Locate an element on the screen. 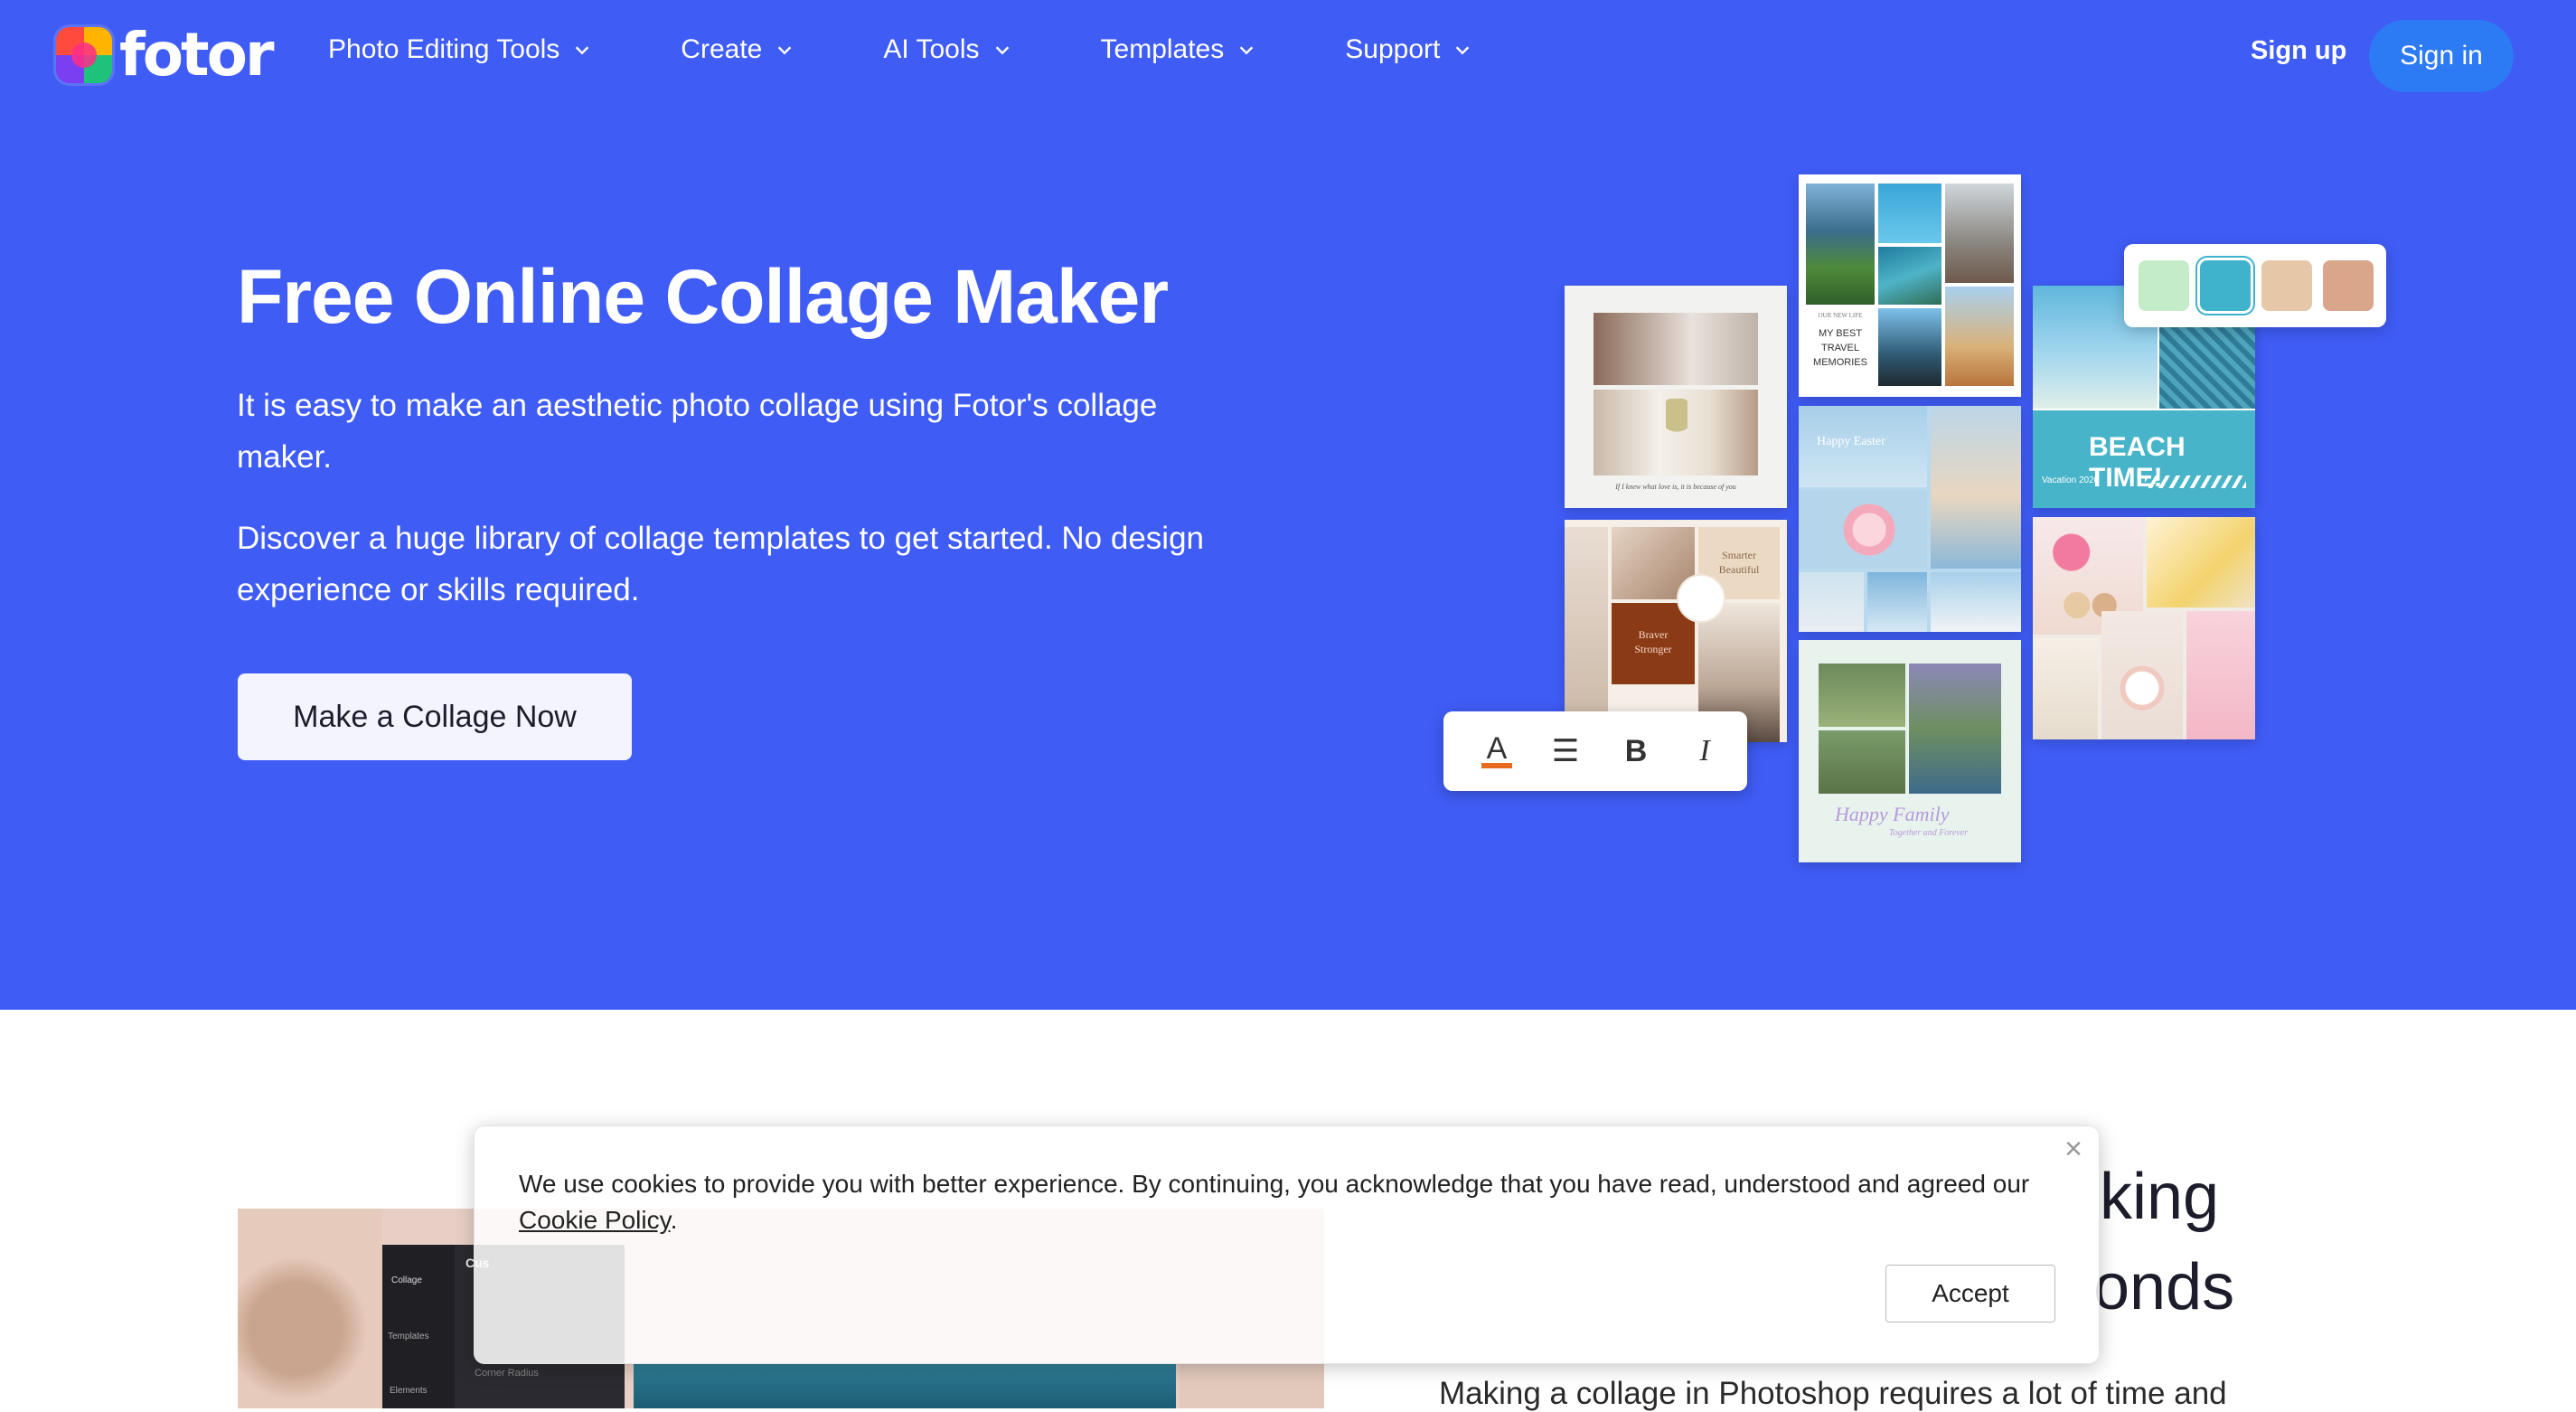 Image resolution: width=2576 pixels, height=1412 pixels. sign-up-link: Sign up is located at coordinates (2298, 51).